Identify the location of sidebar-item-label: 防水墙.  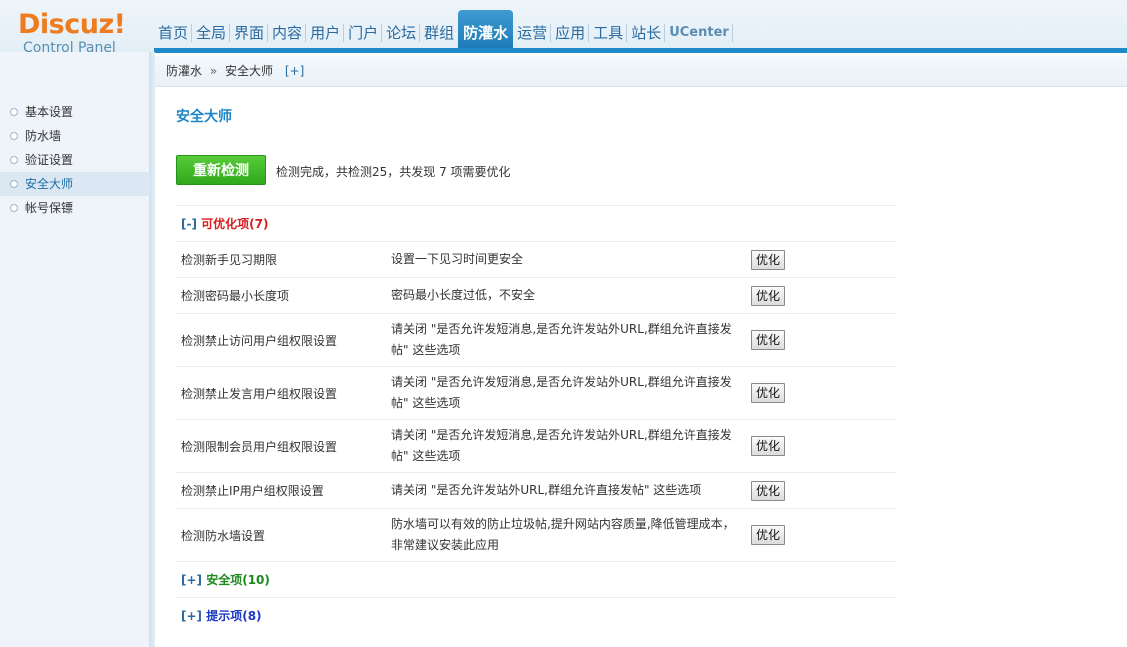
(43, 136).